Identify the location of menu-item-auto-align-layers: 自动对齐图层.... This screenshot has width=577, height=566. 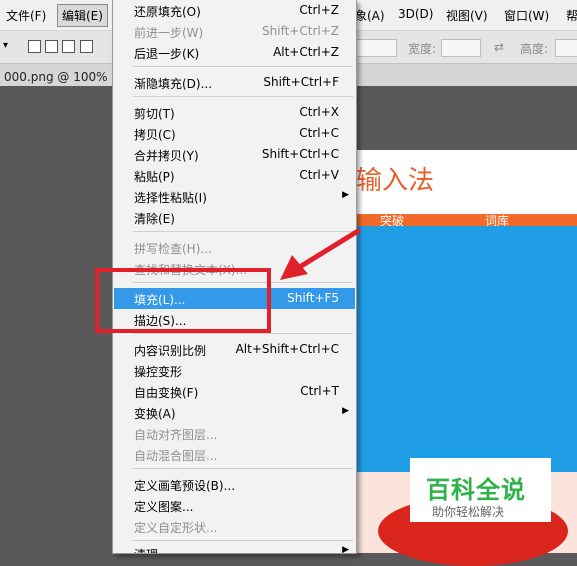
(234, 433).